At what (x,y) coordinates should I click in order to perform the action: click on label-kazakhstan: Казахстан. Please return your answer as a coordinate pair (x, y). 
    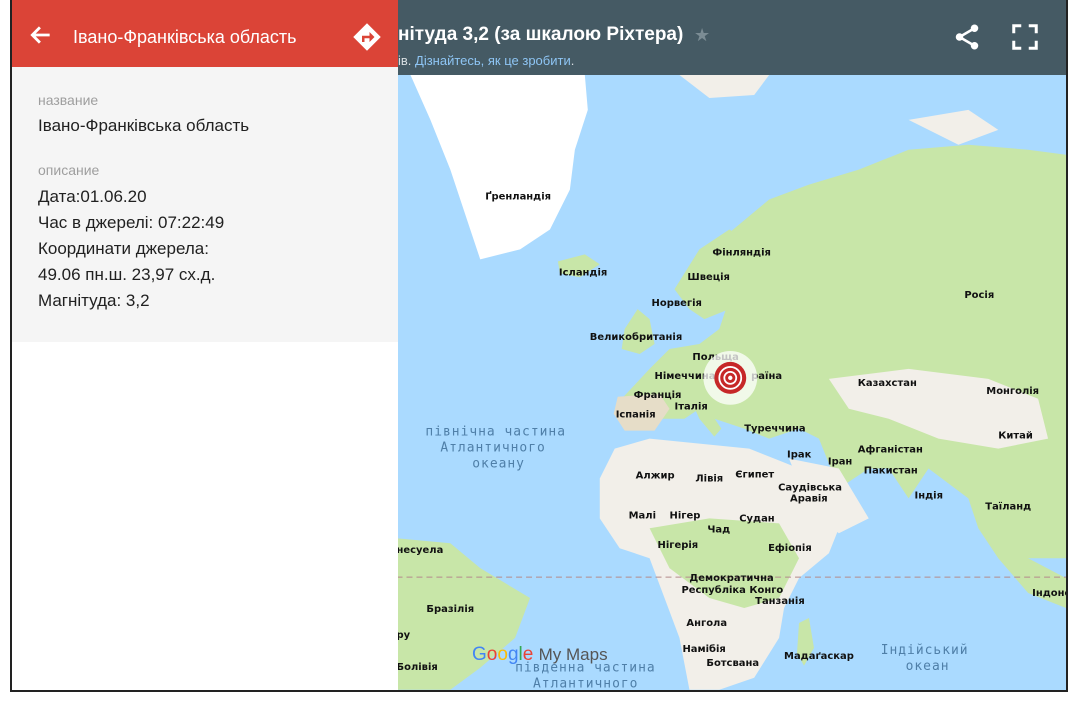
    Looking at the image, I should click on (887, 383).